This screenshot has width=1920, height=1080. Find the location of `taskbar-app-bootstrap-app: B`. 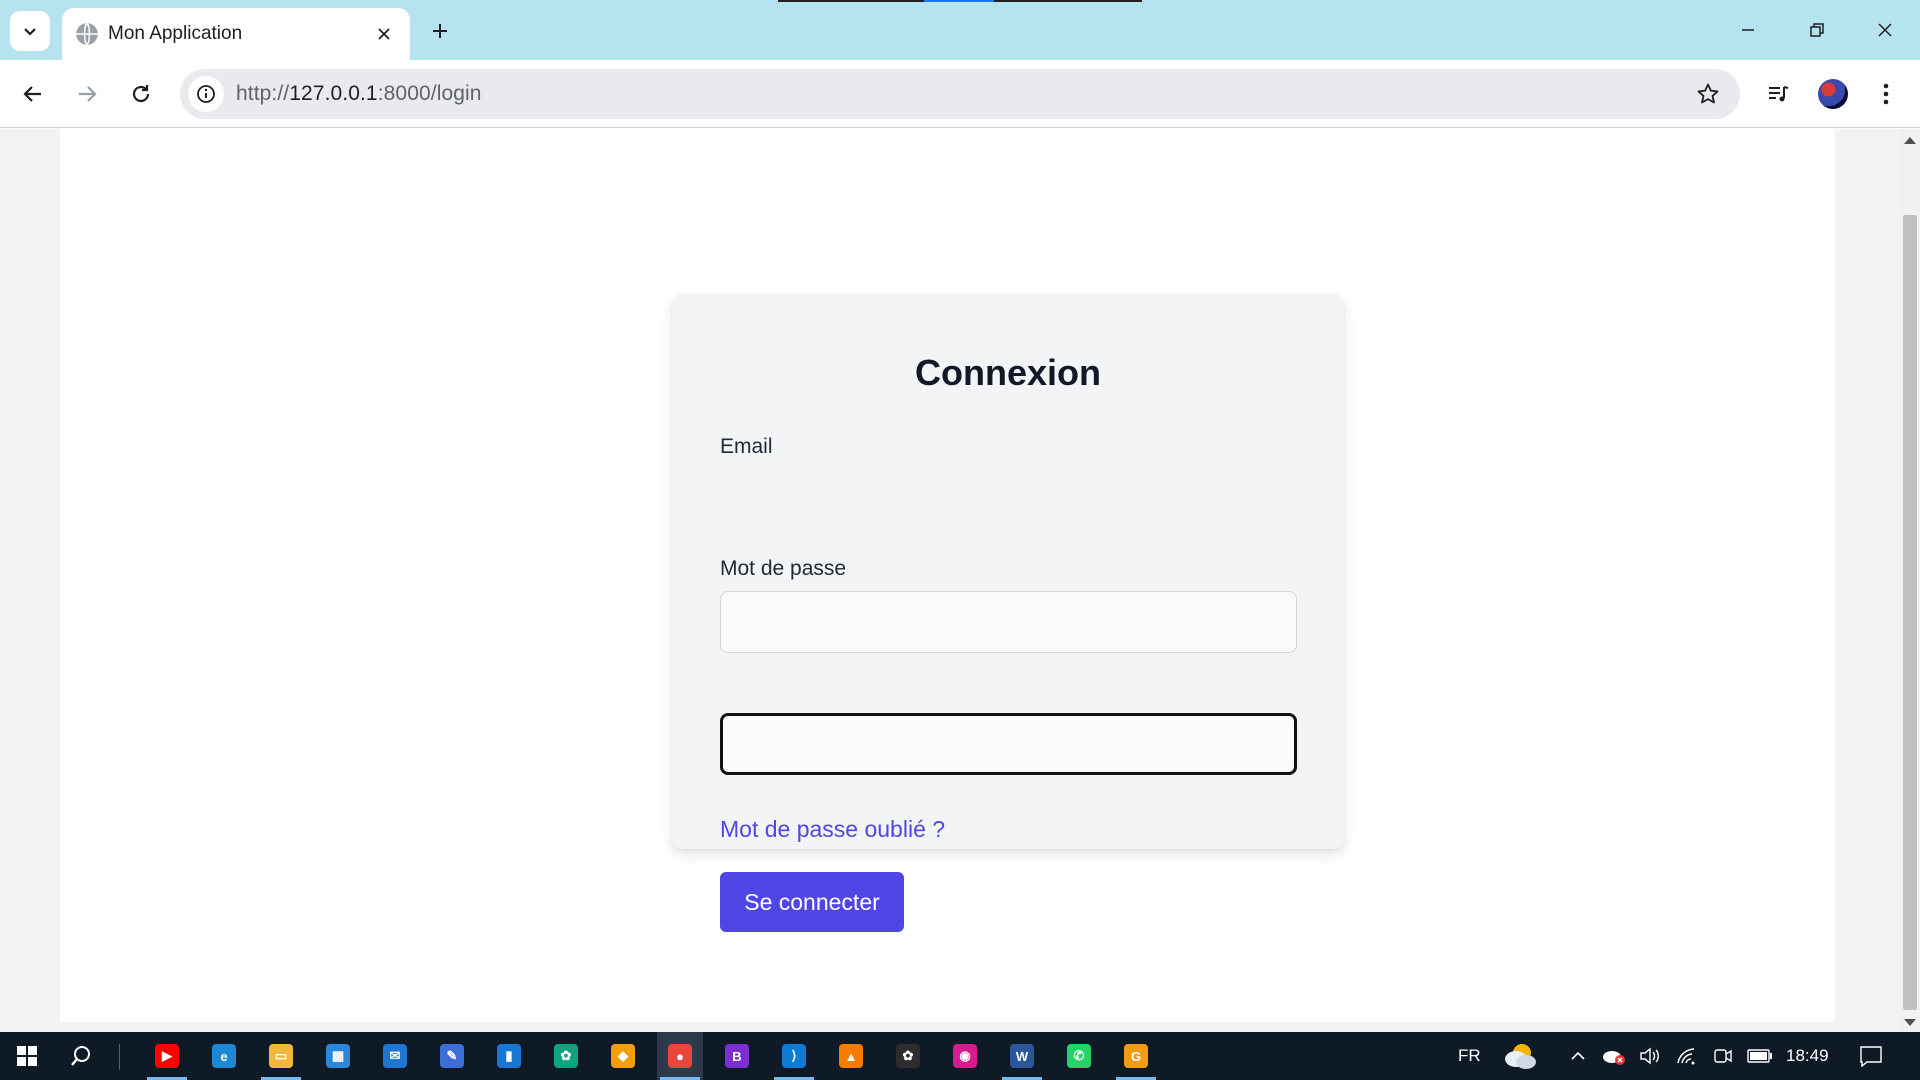

taskbar-app-bootstrap-app: B is located at coordinates (737, 1056).